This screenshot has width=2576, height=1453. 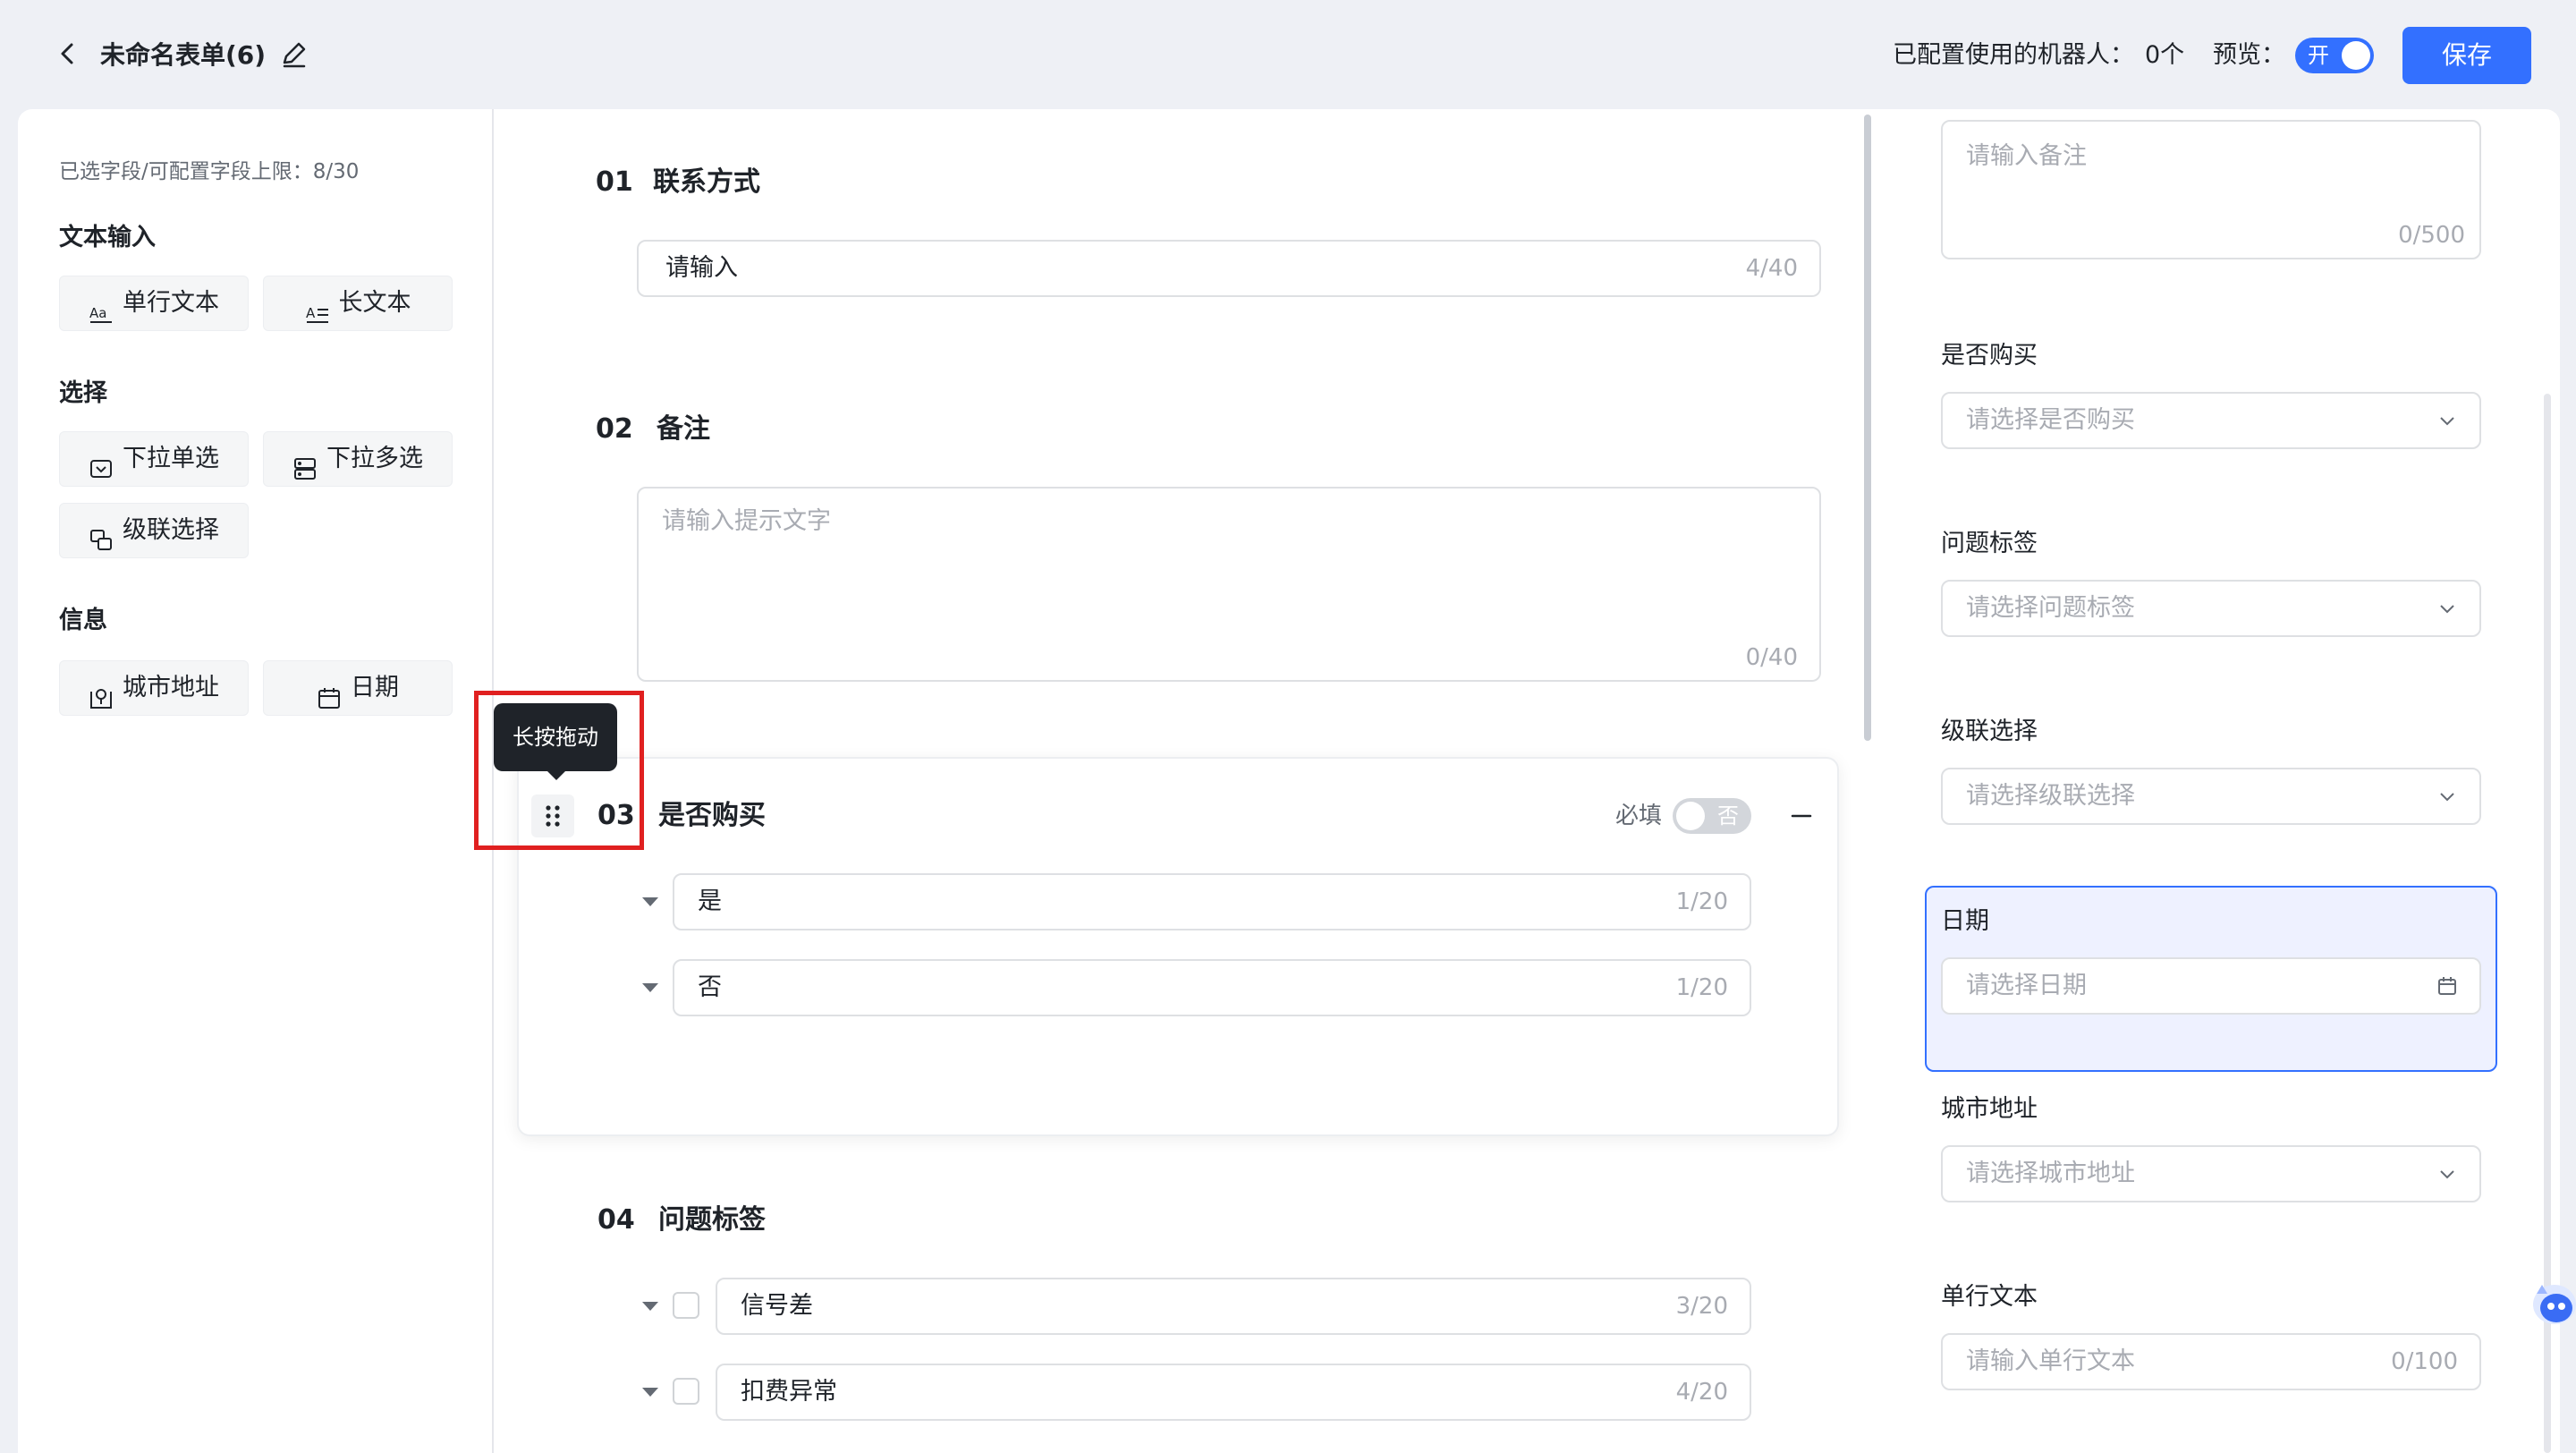 I want to click on preview-select-cascade: 请选择级联选择, so click(x=2211, y=796).